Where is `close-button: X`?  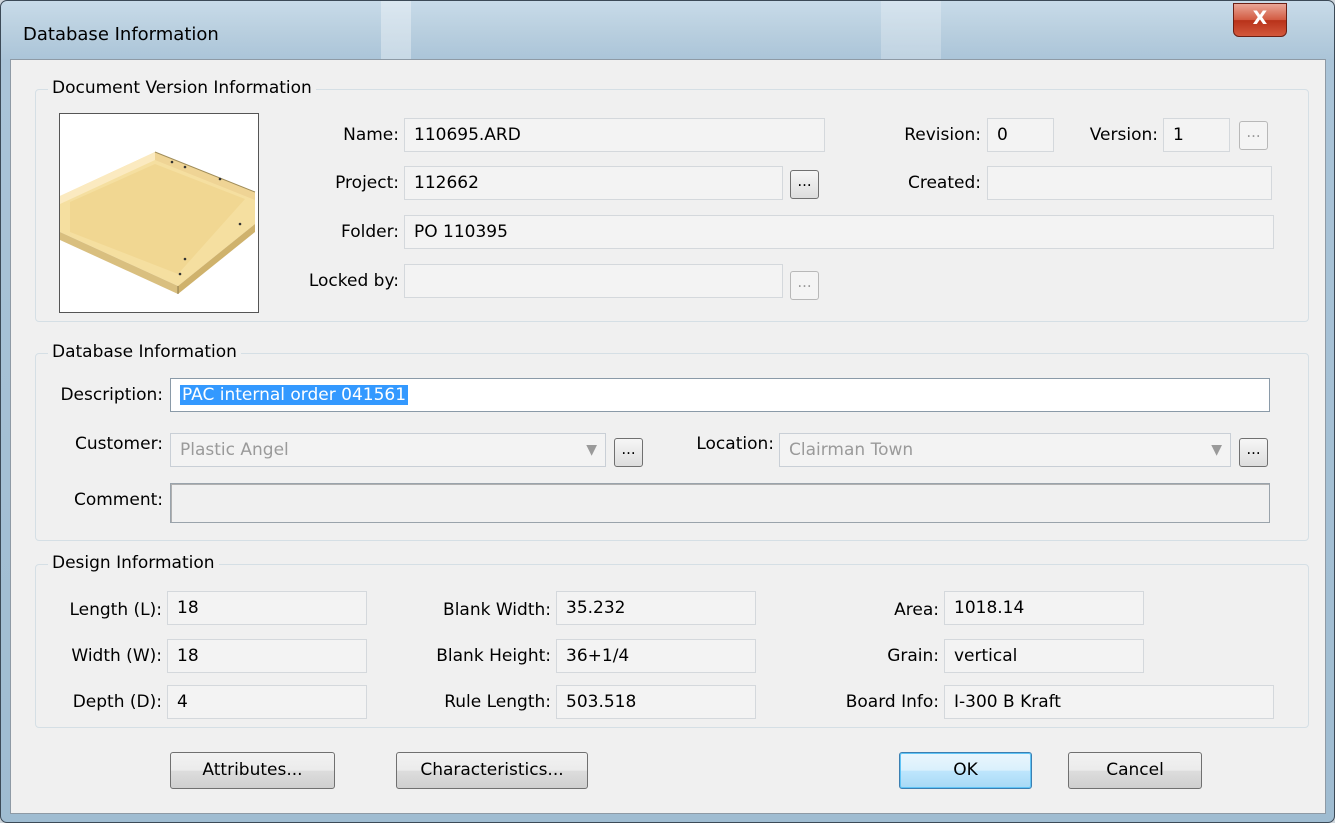
close-button: X is located at coordinates (1260, 20).